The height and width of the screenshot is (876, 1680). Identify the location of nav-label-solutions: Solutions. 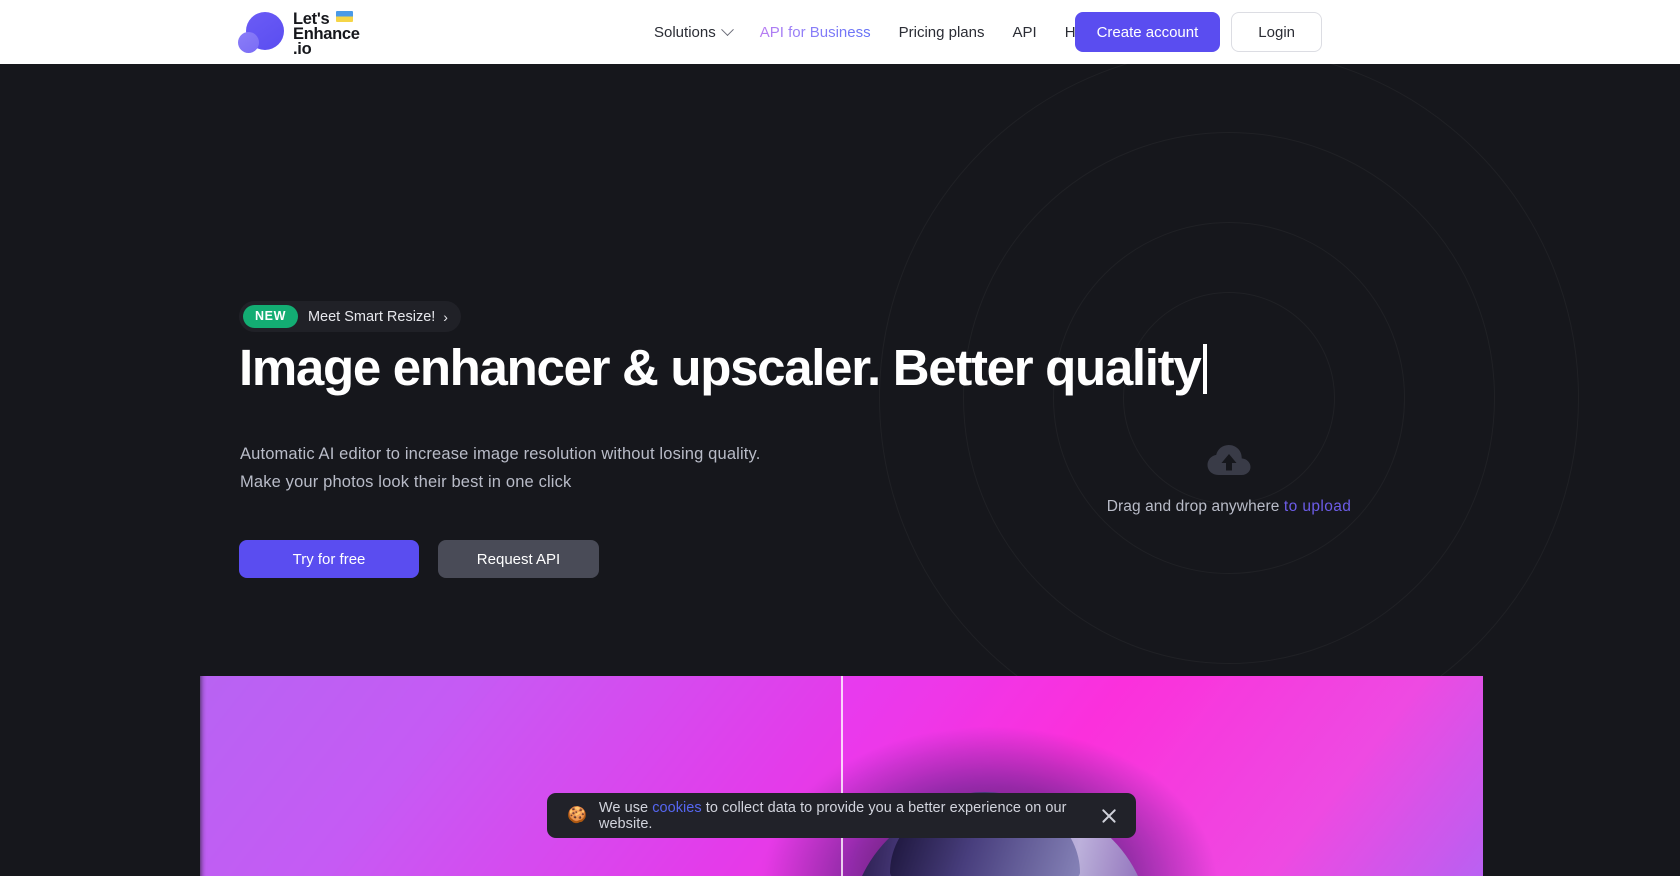
(685, 32).